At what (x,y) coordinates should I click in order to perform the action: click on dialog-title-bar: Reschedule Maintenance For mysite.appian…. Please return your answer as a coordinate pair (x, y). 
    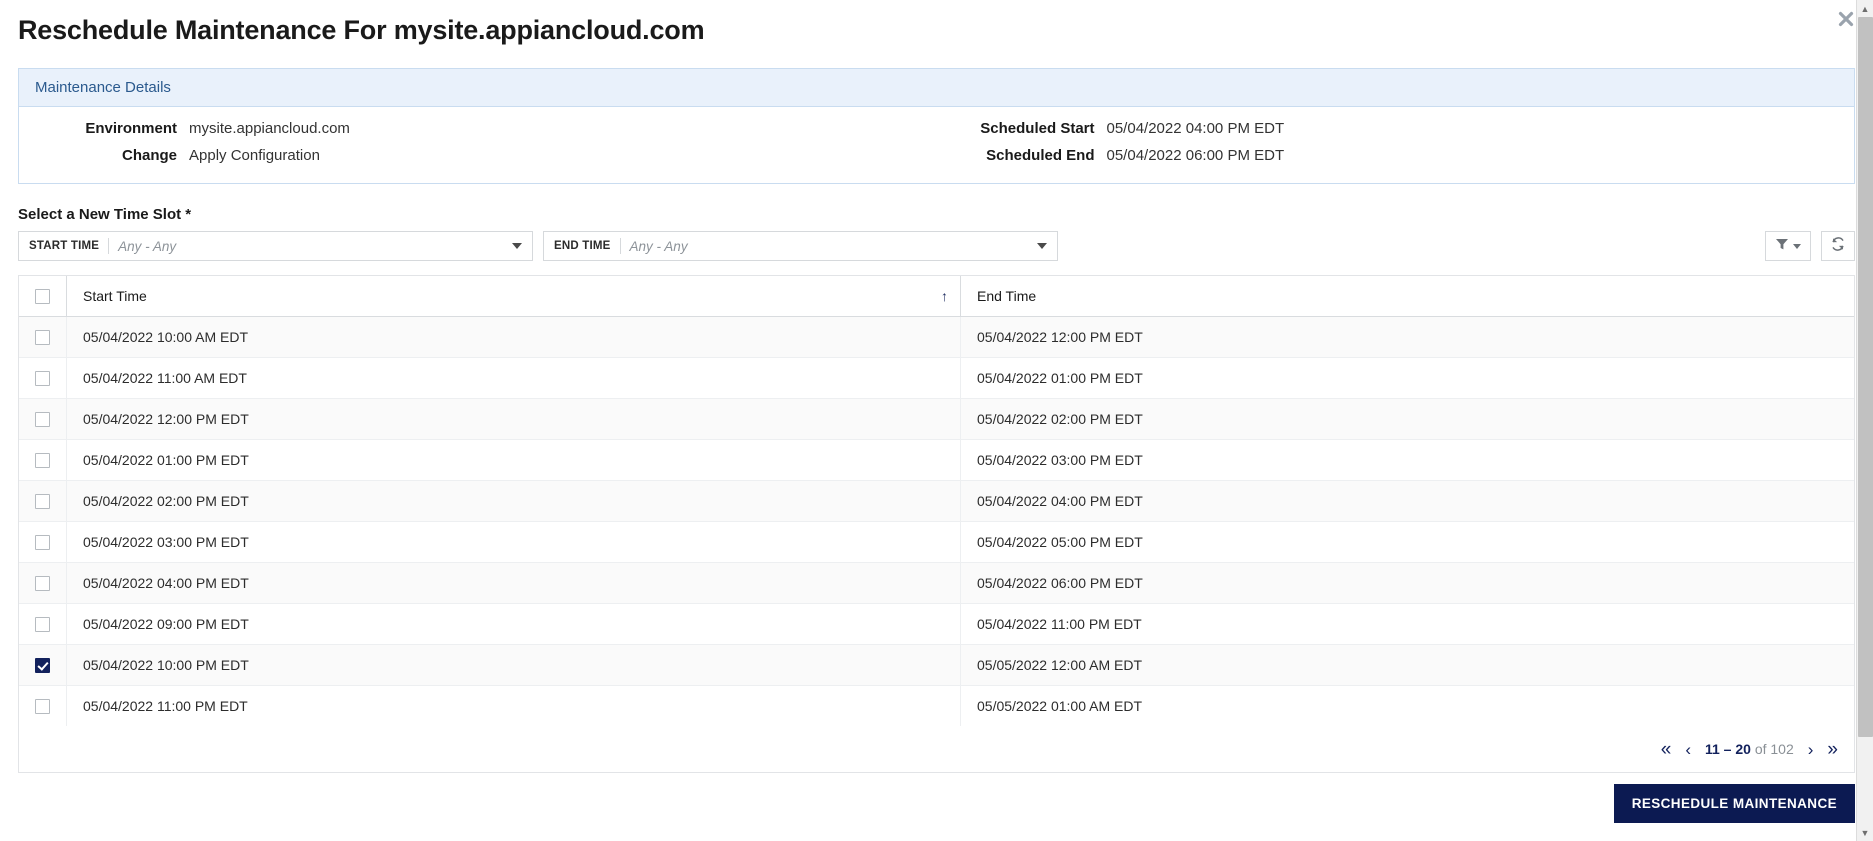
    Looking at the image, I should click on (936, 28).